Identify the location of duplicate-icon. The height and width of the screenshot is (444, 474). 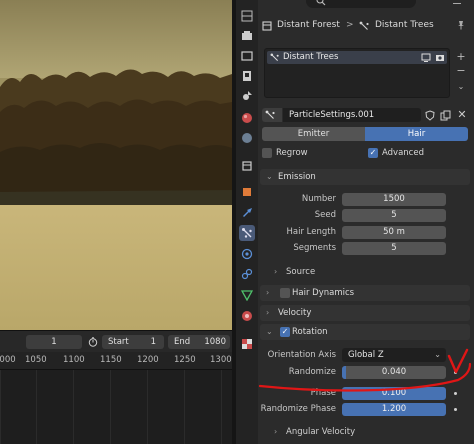
(445, 115).